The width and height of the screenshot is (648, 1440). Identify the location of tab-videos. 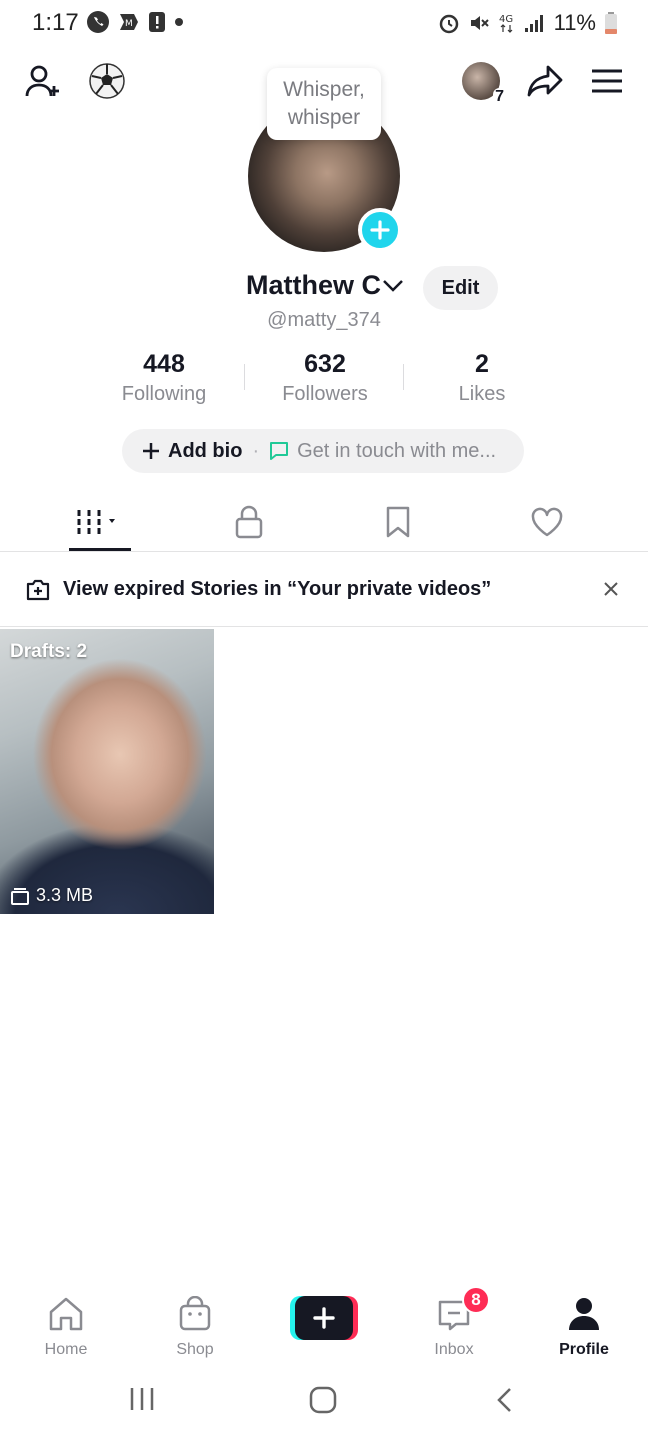
(100, 522).